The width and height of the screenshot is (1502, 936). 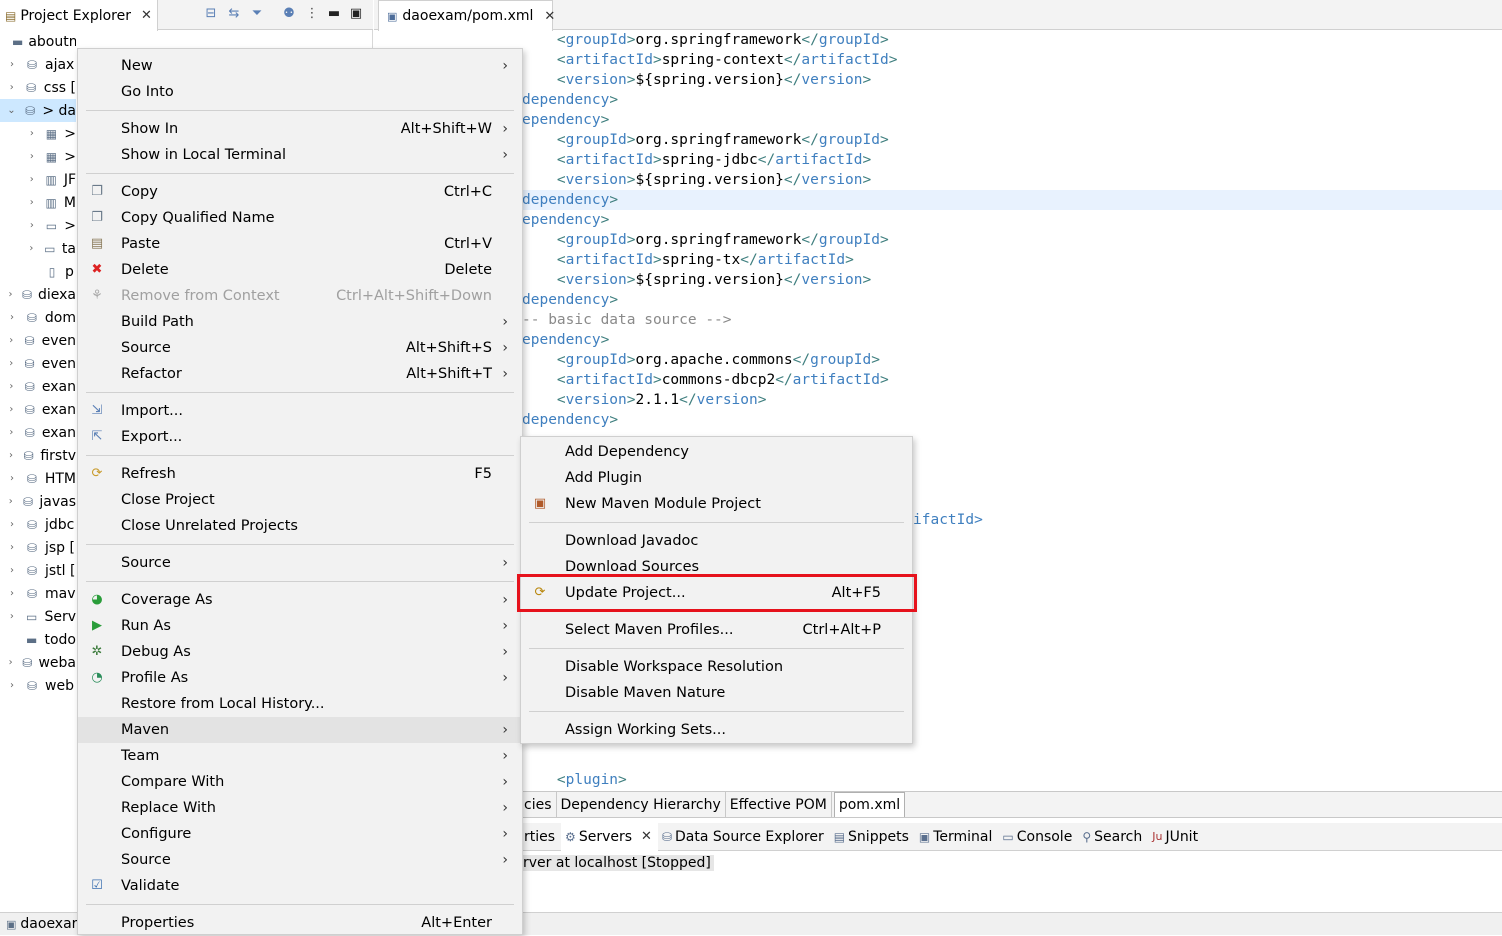 I want to click on menu-item-delete: ✖ Delete Delete, so click(x=300, y=270).